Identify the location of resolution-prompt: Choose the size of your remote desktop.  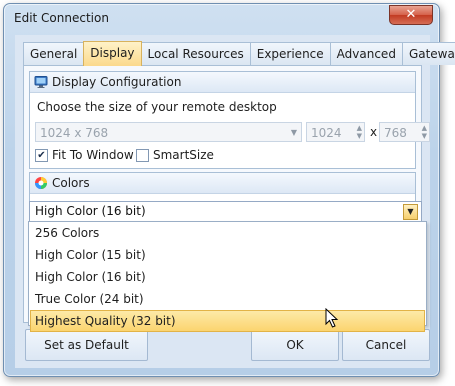
(157, 107).